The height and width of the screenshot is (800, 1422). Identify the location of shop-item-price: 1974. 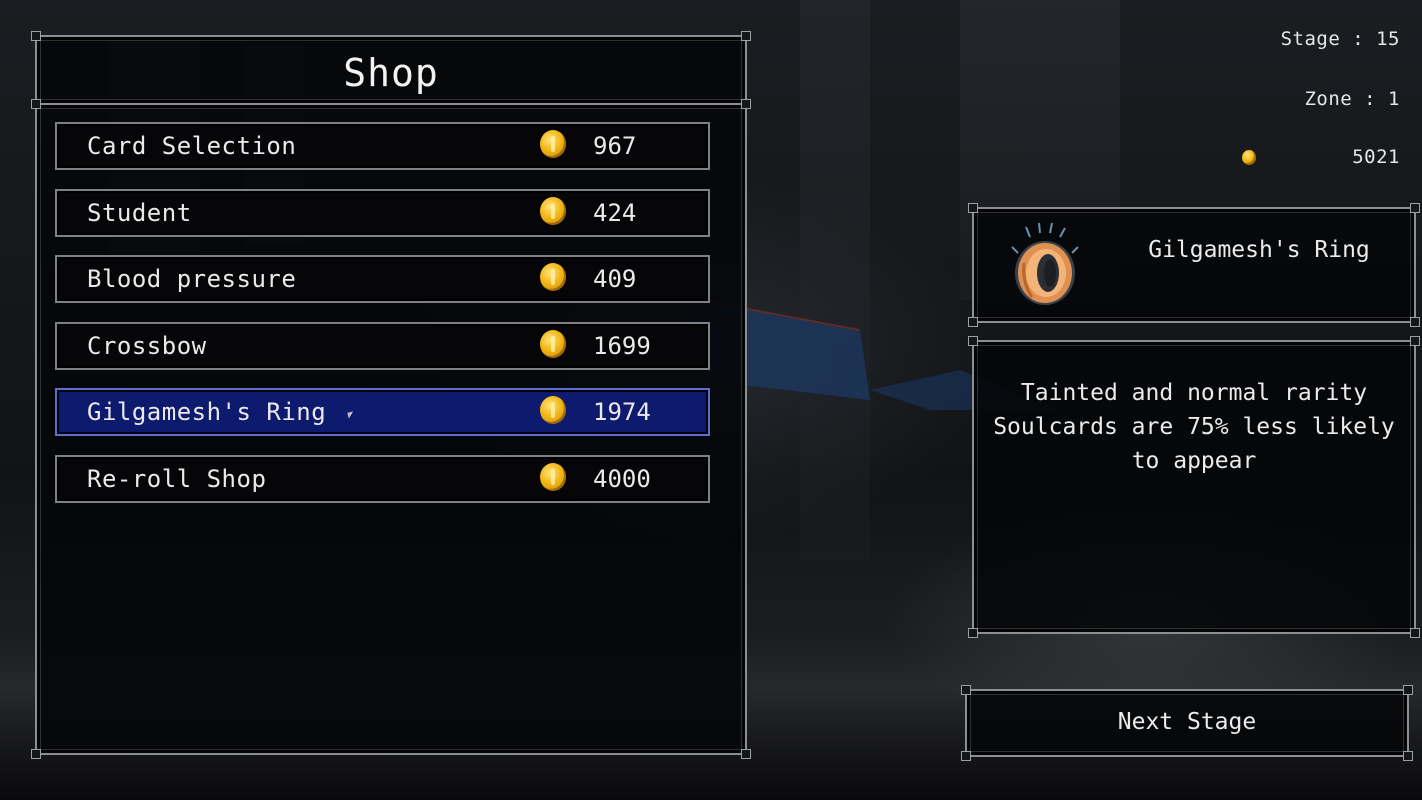
(622, 412).